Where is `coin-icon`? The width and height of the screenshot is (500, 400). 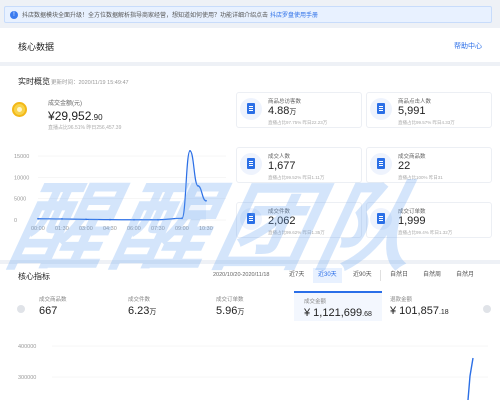 coin-icon is located at coordinates (19, 109).